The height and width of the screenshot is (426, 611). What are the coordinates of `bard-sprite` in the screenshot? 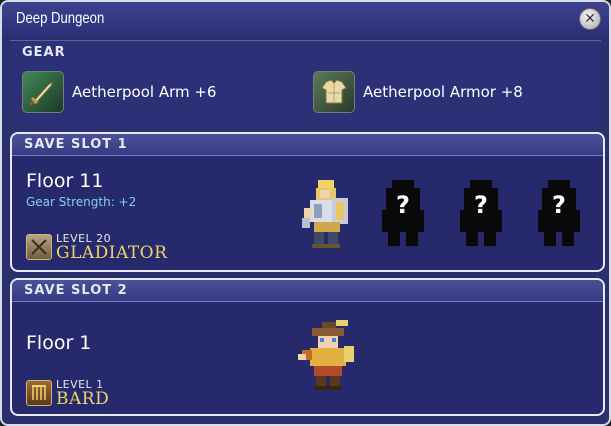 It's located at (326, 355).